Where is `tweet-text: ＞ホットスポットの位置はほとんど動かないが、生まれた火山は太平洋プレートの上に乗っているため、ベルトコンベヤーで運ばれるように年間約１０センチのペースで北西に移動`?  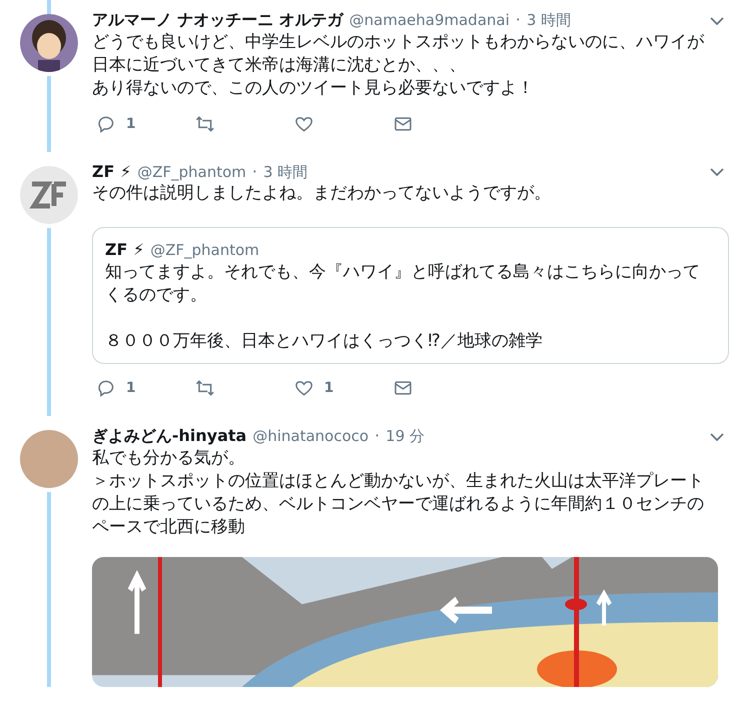 tweet-text: ＞ホットスポットの位置はほとんど動かないが、生まれた火山は太平洋プレートの上に乗っているため、ベルトコンベヤーで運ばれるように年間約１０センチのペースで北西に移動 is located at coordinates (398, 504).